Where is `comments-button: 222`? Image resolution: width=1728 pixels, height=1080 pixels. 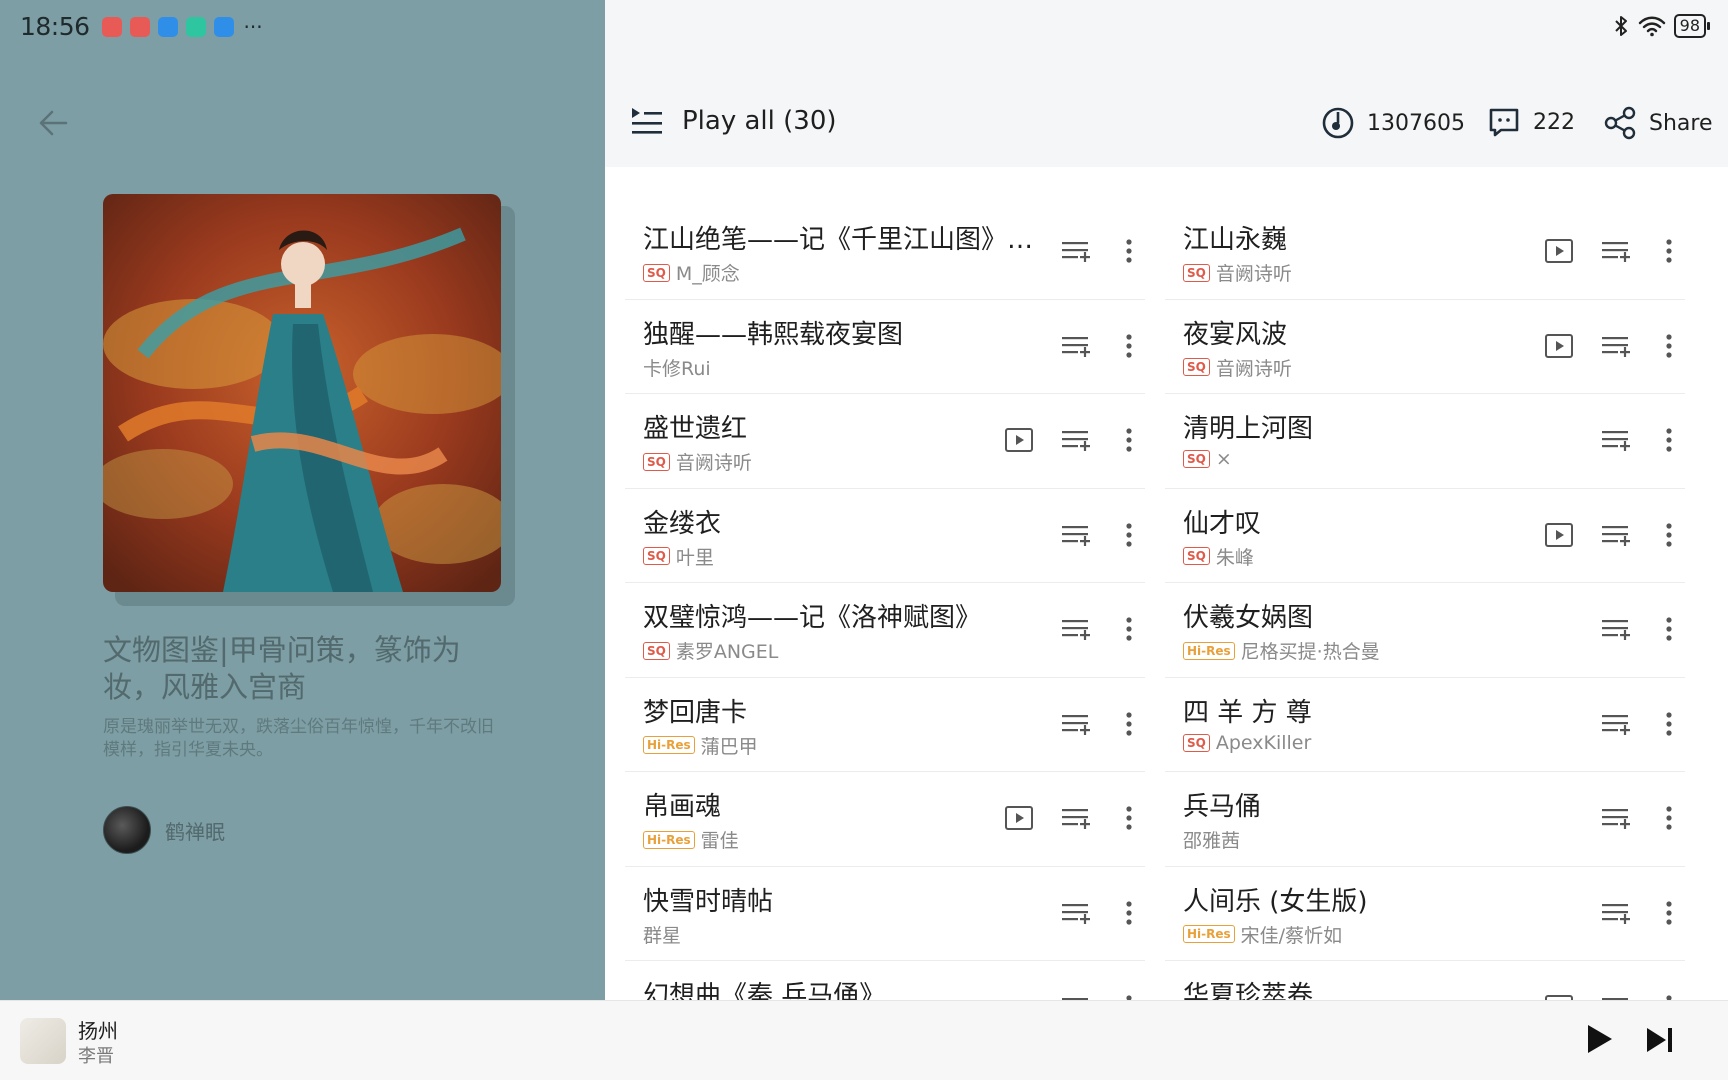
comments-button: 222 is located at coordinates (1531, 122).